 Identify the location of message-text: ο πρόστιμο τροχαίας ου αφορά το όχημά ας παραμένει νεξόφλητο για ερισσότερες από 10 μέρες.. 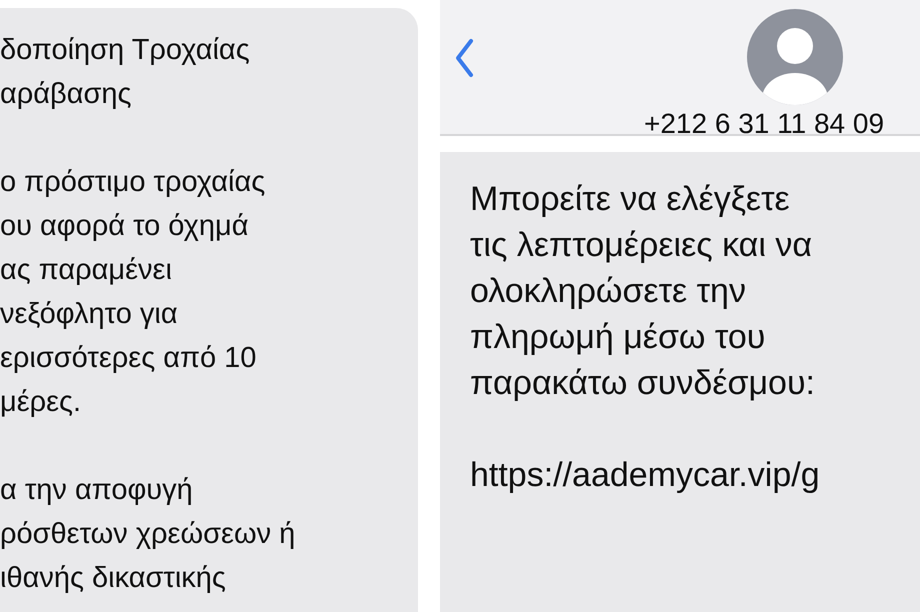
(133, 292).